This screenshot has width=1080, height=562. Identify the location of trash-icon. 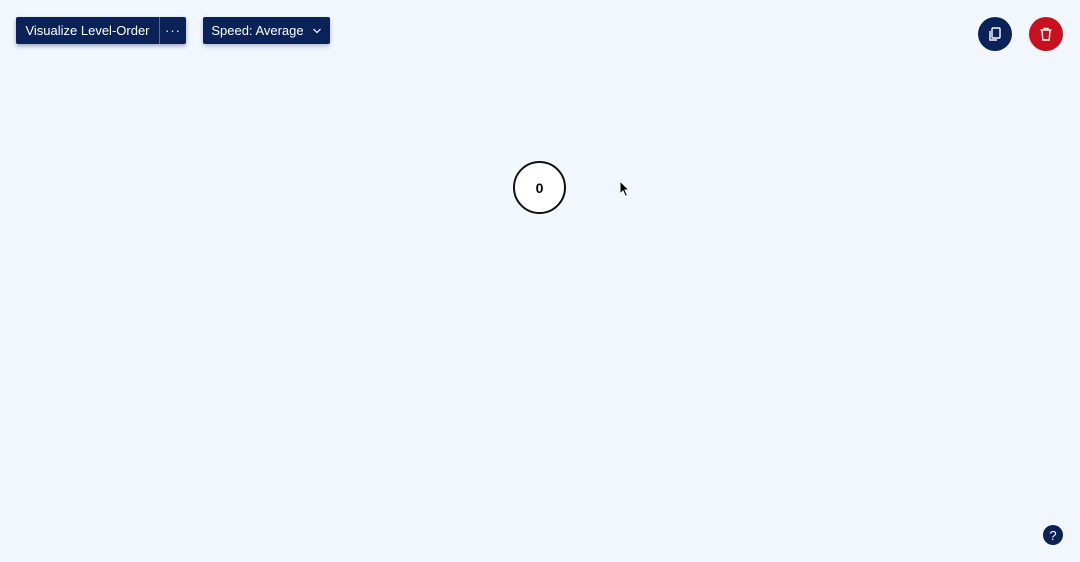
(1046, 34).